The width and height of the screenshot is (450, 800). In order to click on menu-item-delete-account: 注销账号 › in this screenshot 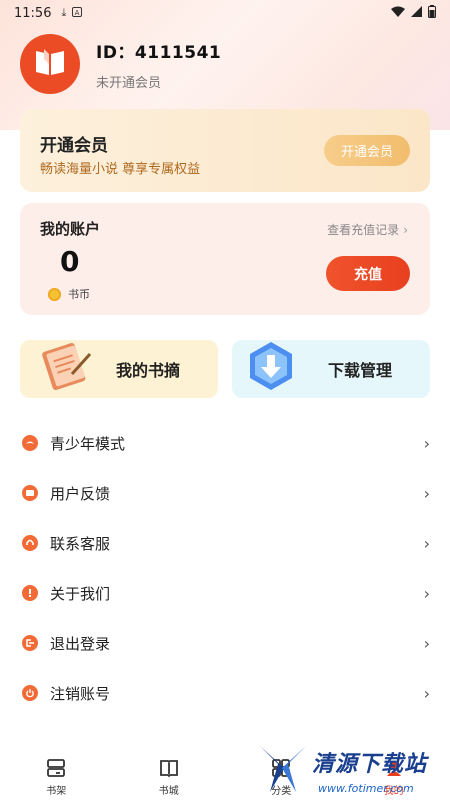, I will do `click(225, 693)`.